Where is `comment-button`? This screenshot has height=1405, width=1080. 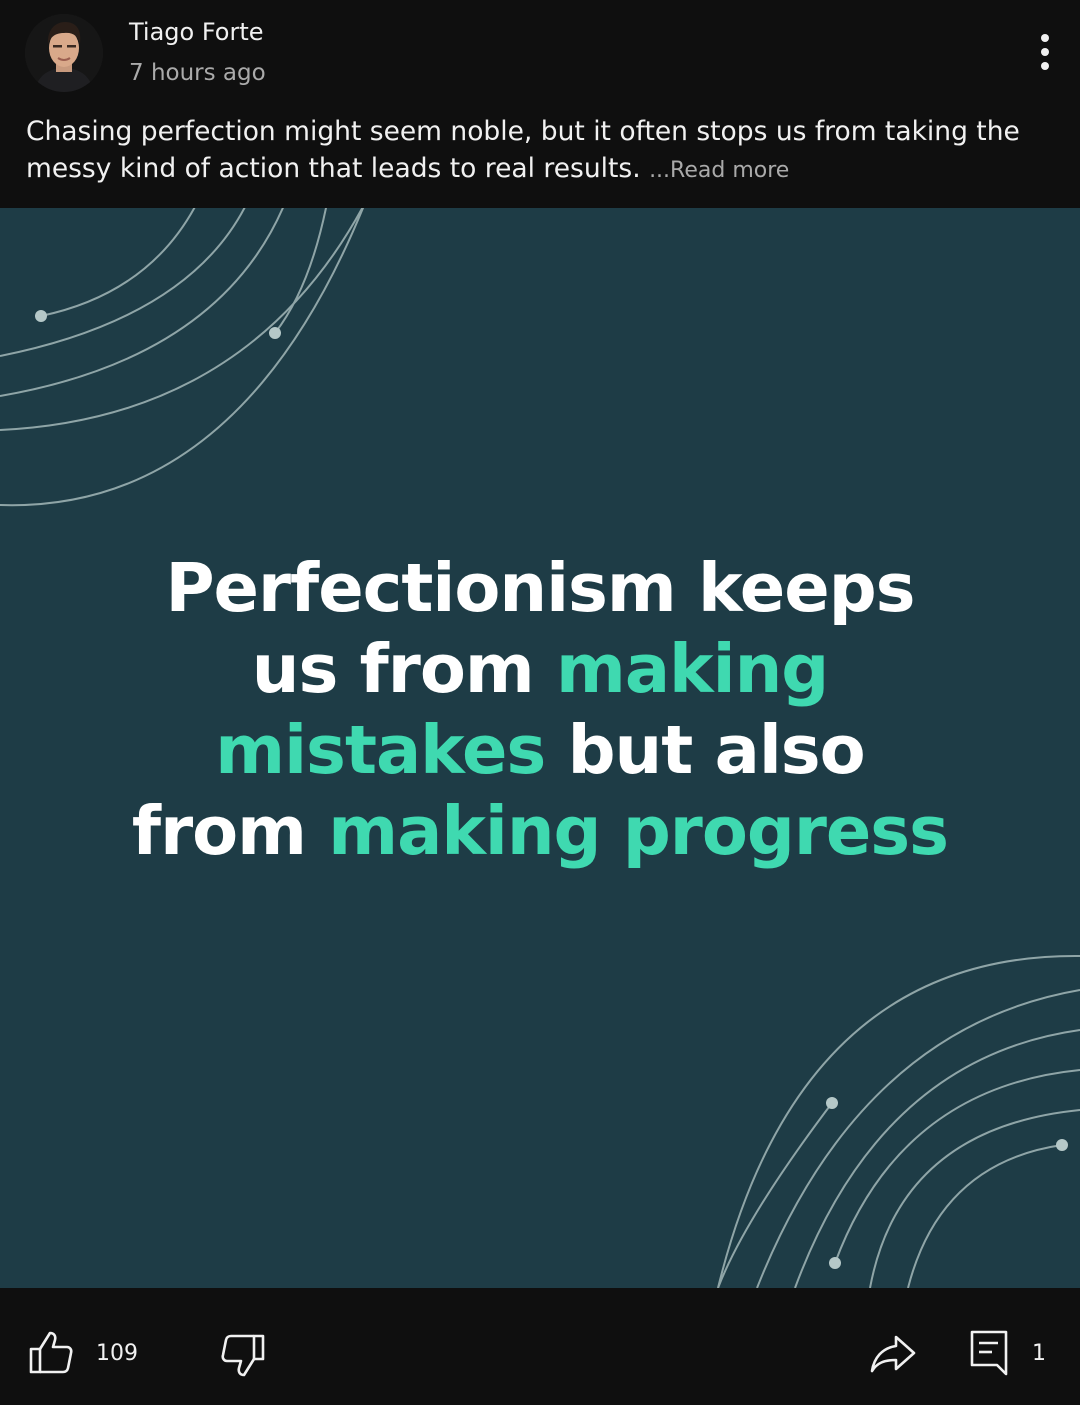 comment-button is located at coordinates (989, 1355).